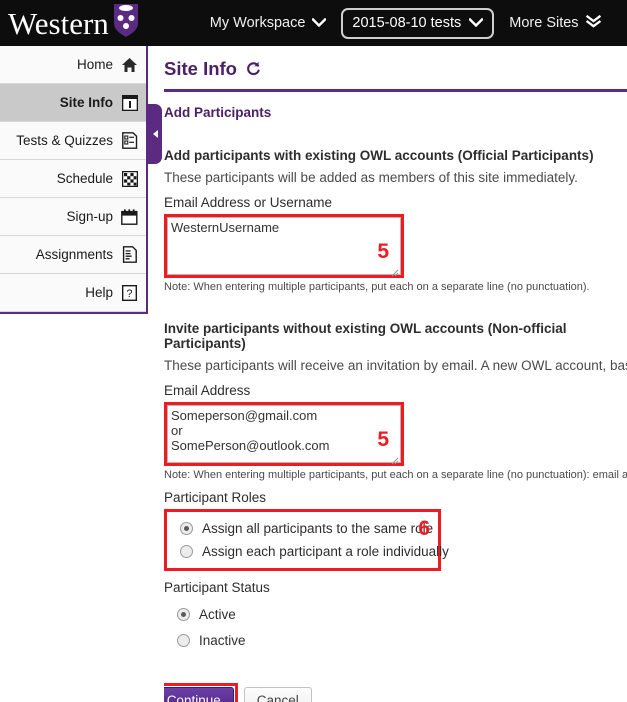  What do you see at coordinates (222, 640) in the screenshot?
I see `radio-label-inactive: Inactive` at bounding box center [222, 640].